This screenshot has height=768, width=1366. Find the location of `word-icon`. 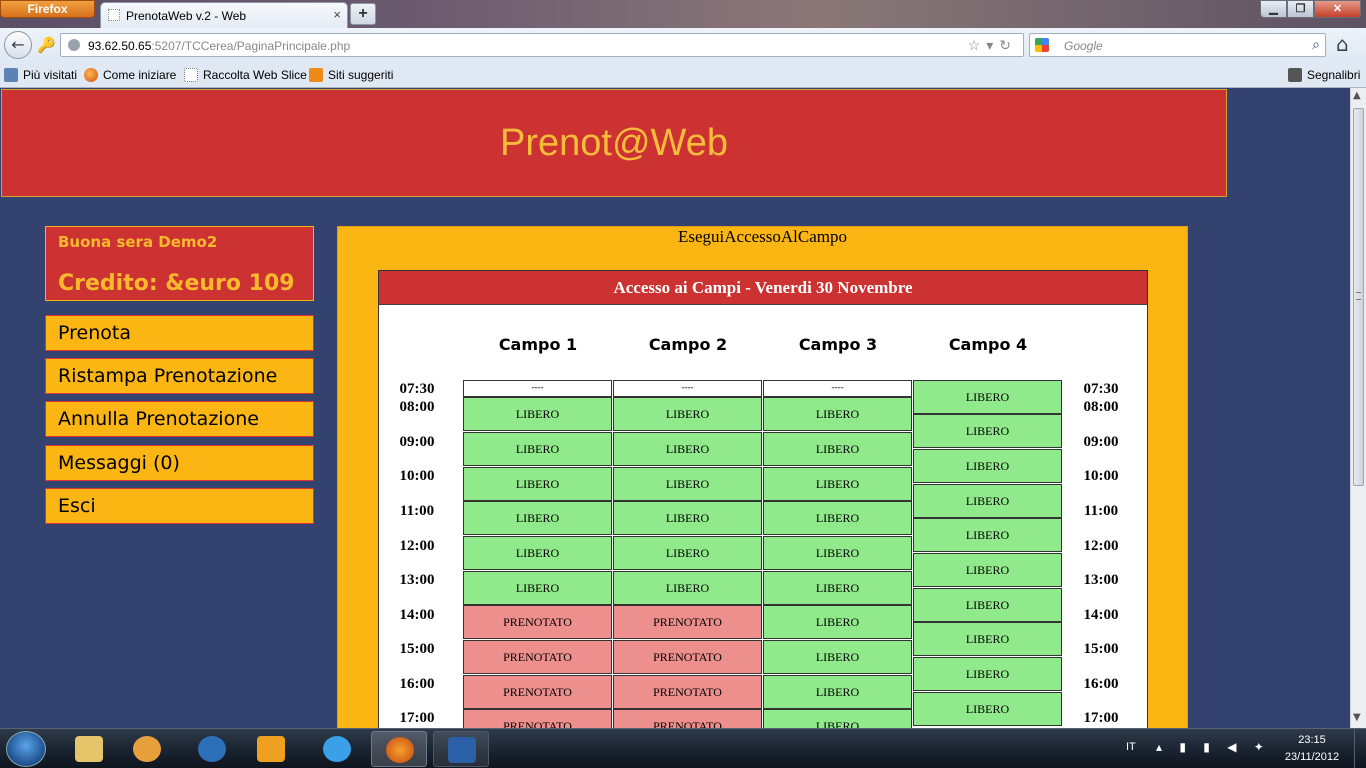

word-icon is located at coordinates (462, 750).